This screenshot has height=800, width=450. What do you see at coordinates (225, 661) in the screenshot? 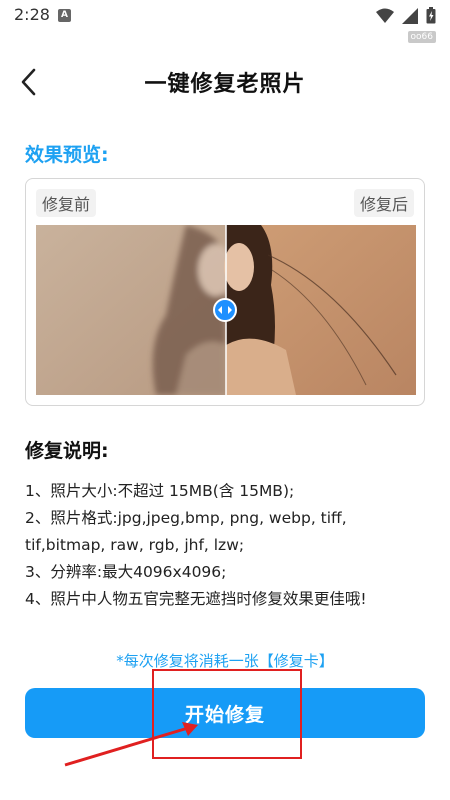
I see `repair-card-notice: *每次修复将消耗一张【修复卡】` at bounding box center [225, 661].